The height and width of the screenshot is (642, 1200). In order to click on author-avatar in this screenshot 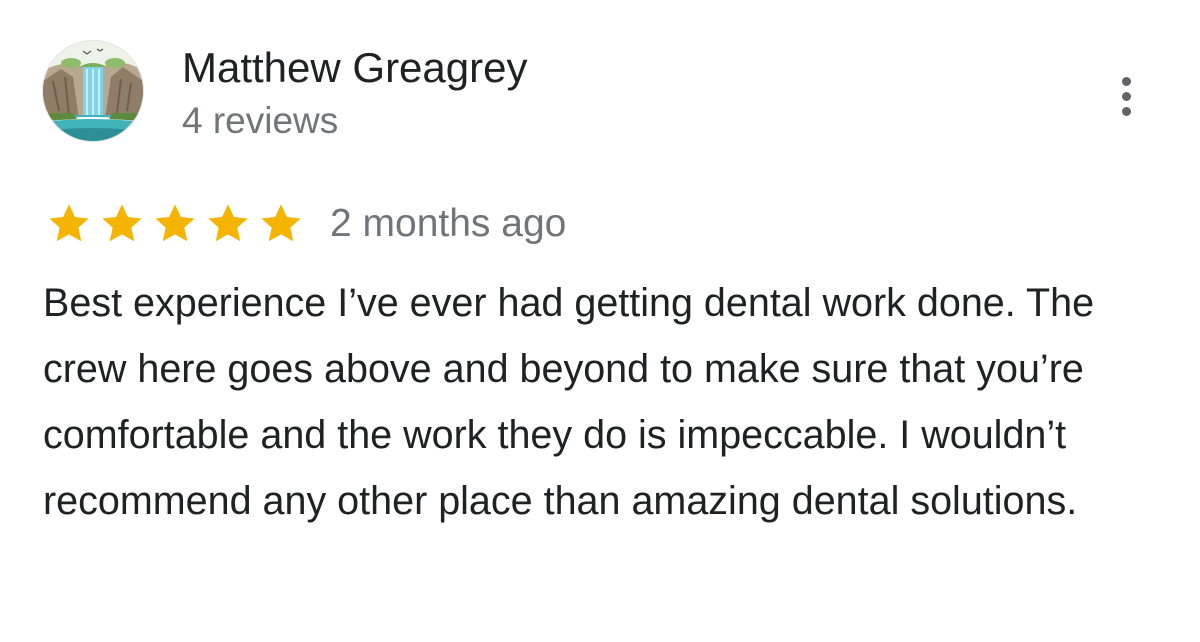, I will do `click(93, 91)`.